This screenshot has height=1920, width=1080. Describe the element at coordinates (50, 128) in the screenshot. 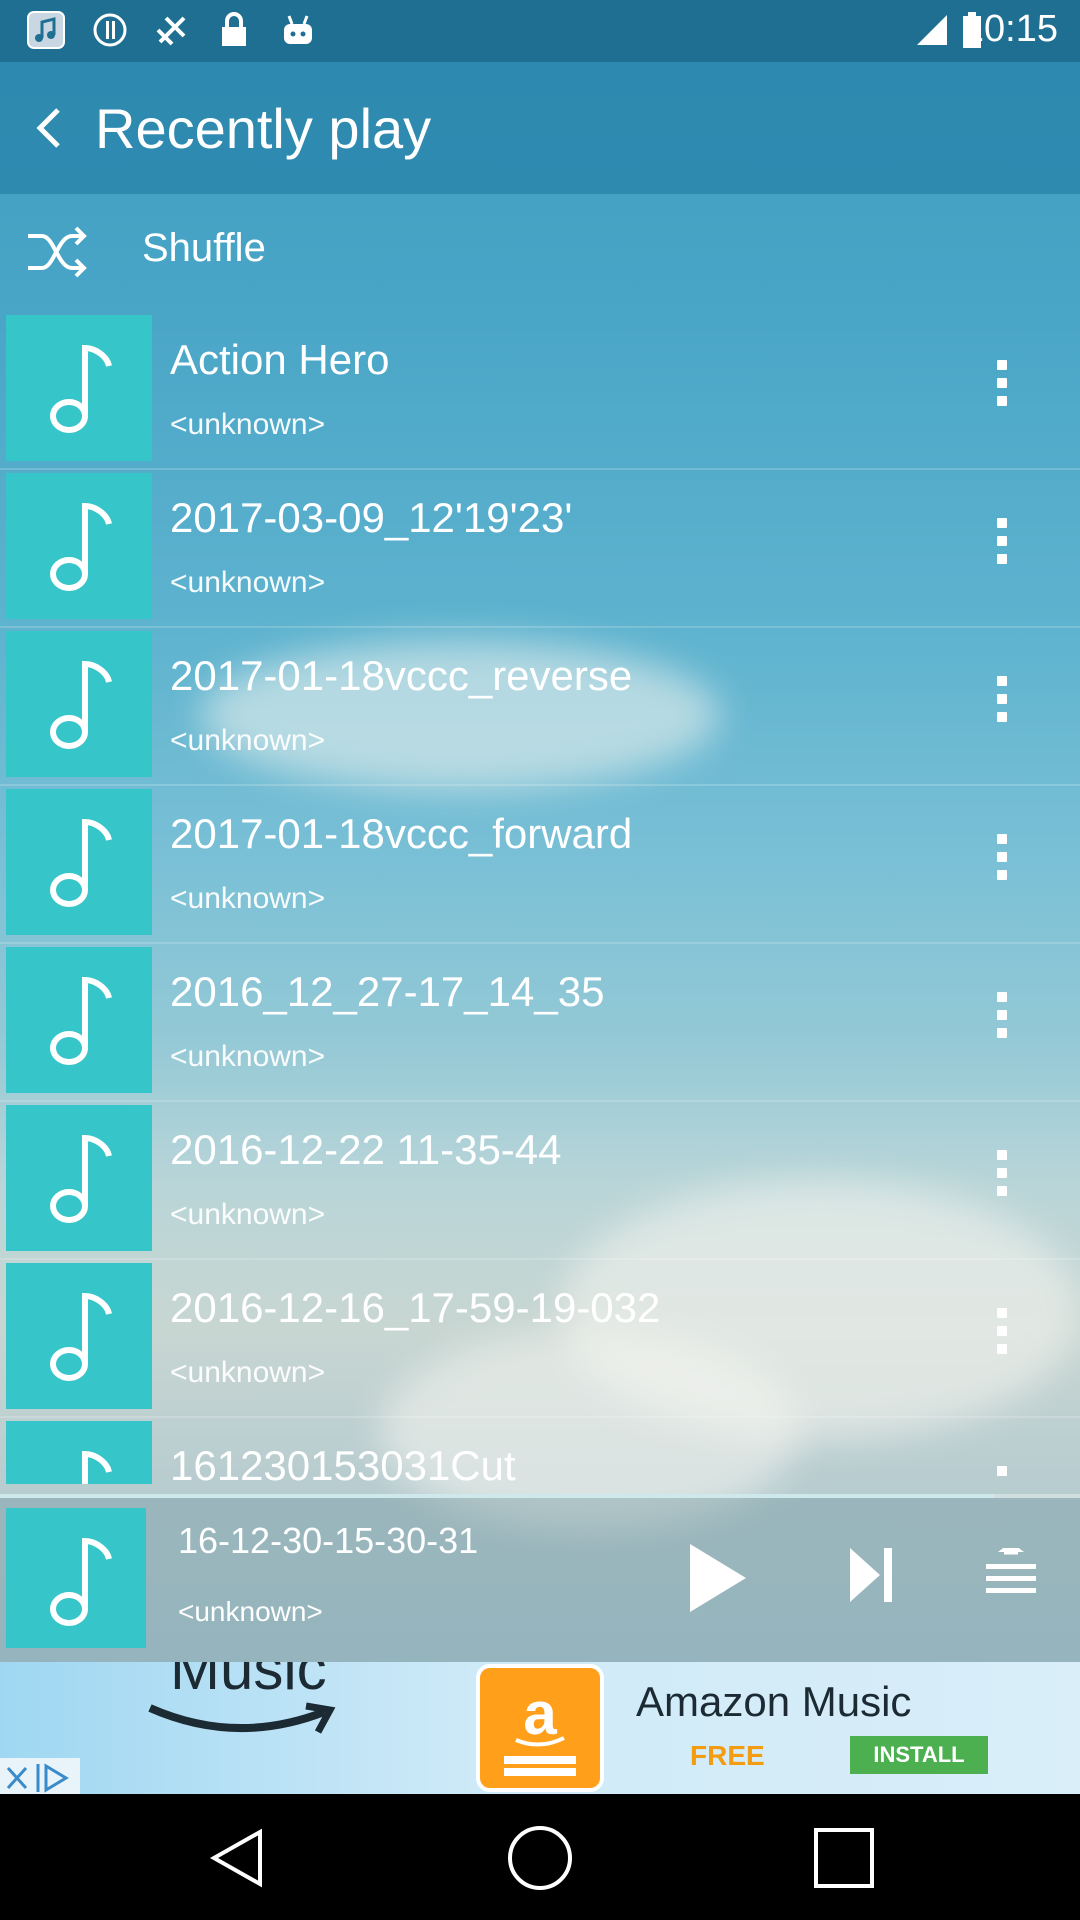

I see `back-arrow-icon` at that location.